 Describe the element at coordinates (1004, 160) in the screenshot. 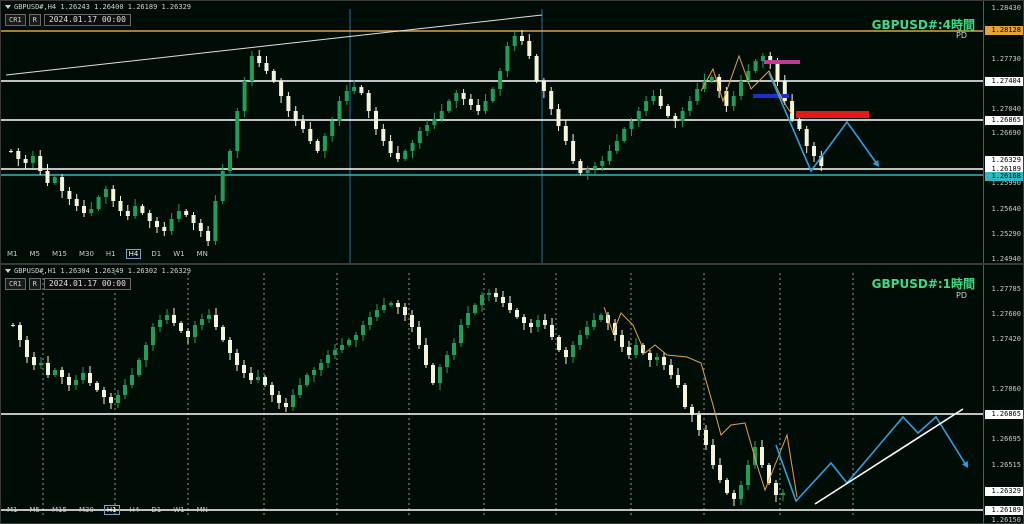

I see `price-tag-current: 1.26329` at that location.